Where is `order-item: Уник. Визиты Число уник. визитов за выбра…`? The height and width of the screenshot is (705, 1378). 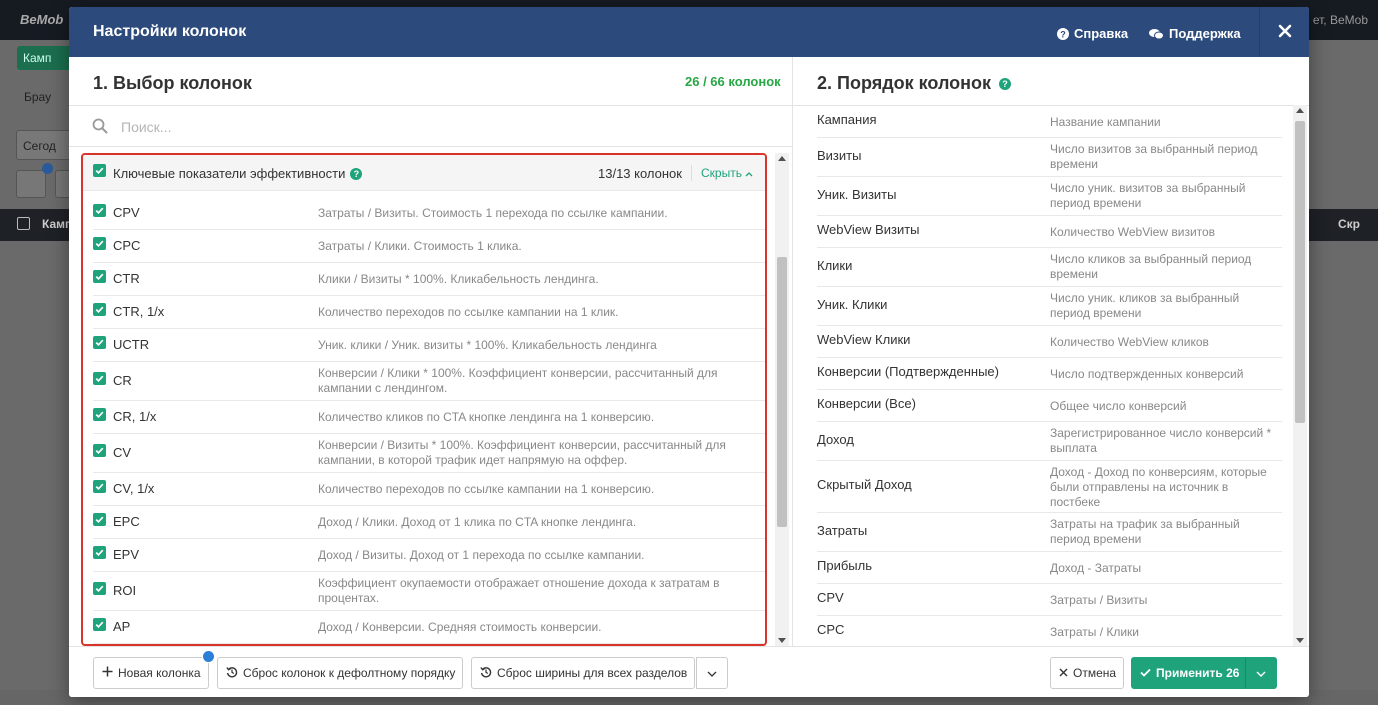
order-item: Уник. Визиты Число уник. визитов за выбра… is located at coordinates (1049, 196).